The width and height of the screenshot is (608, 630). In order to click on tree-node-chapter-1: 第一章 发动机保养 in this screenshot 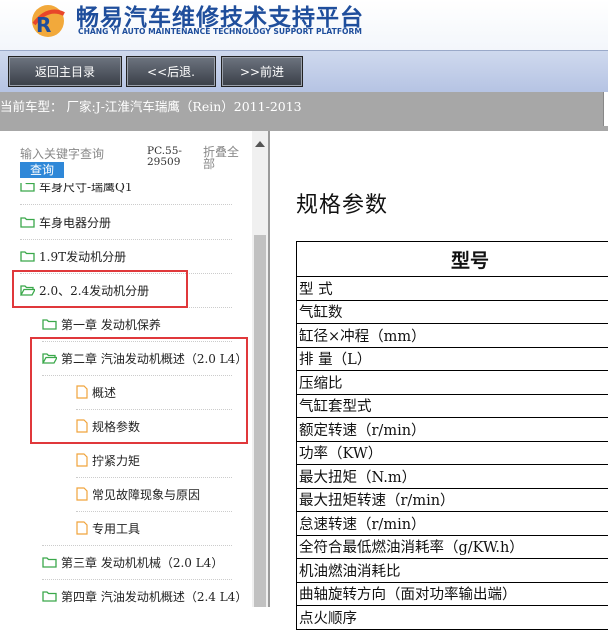, I will do `click(101, 324)`.